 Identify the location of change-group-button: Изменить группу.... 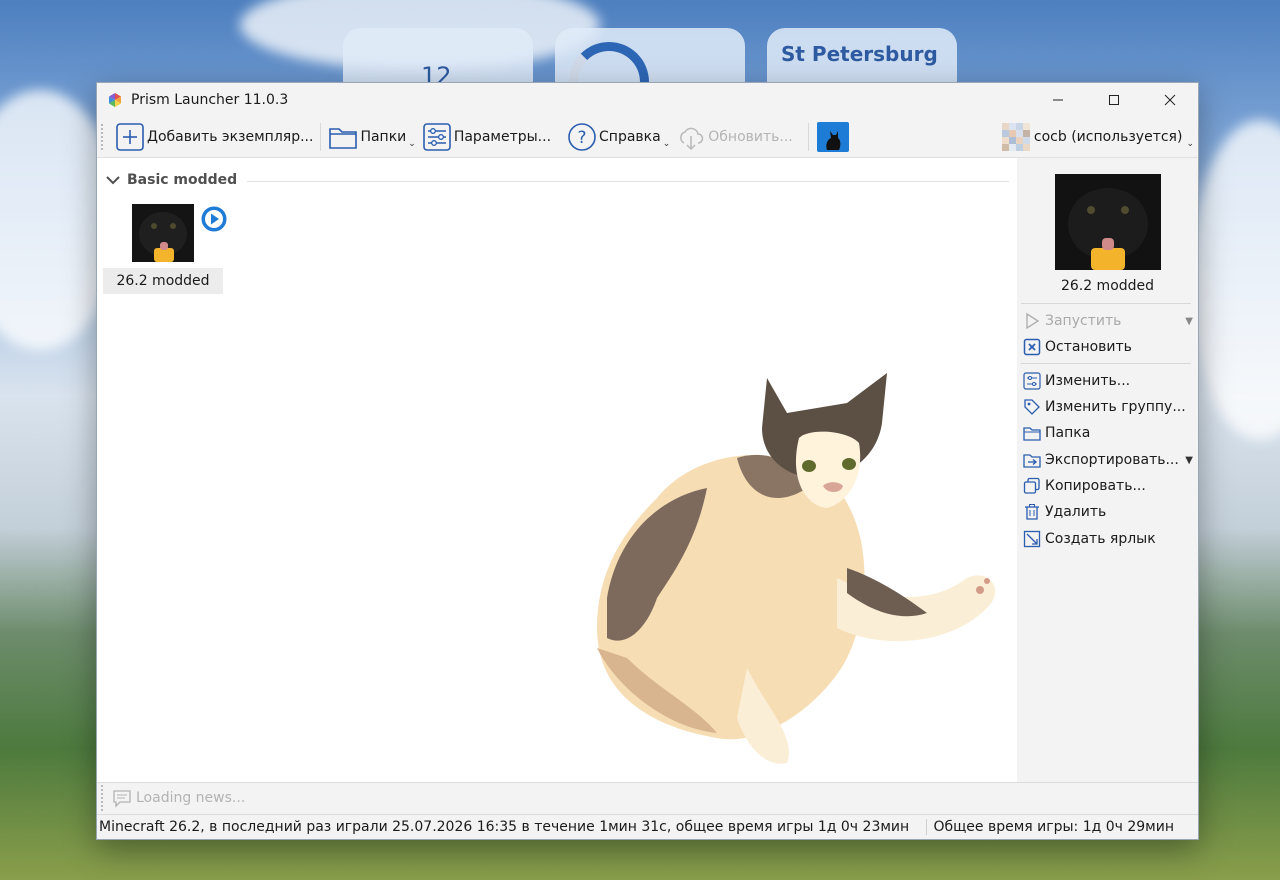
(1108, 407).